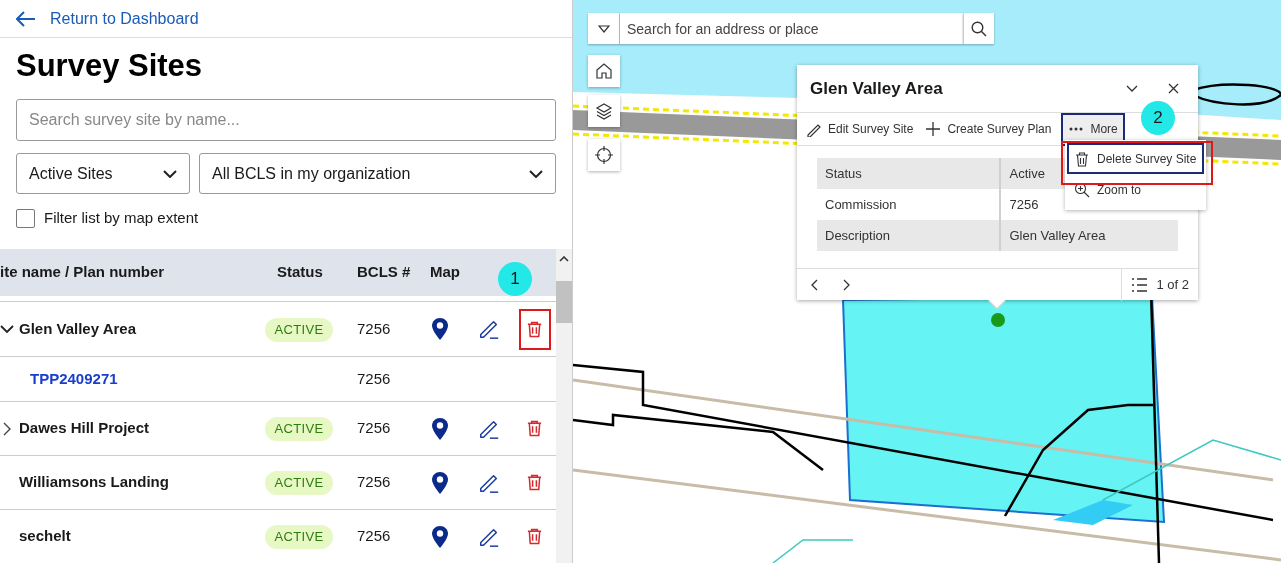 The width and height of the screenshot is (1281, 563). I want to click on caret-icon, so click(603, 28).